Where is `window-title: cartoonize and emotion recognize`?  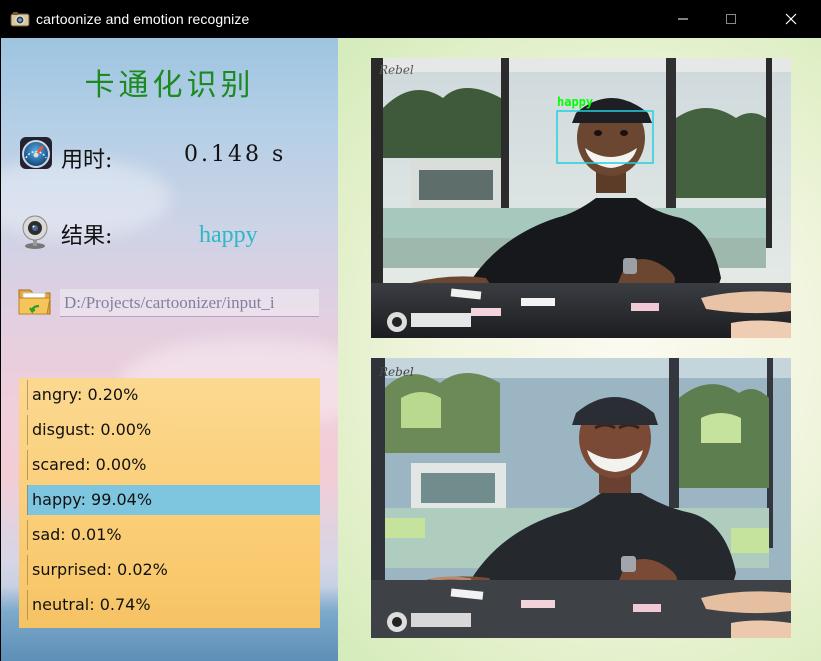 window-title: cartoonize and emotion recognize is located at coordinates (143, 19).